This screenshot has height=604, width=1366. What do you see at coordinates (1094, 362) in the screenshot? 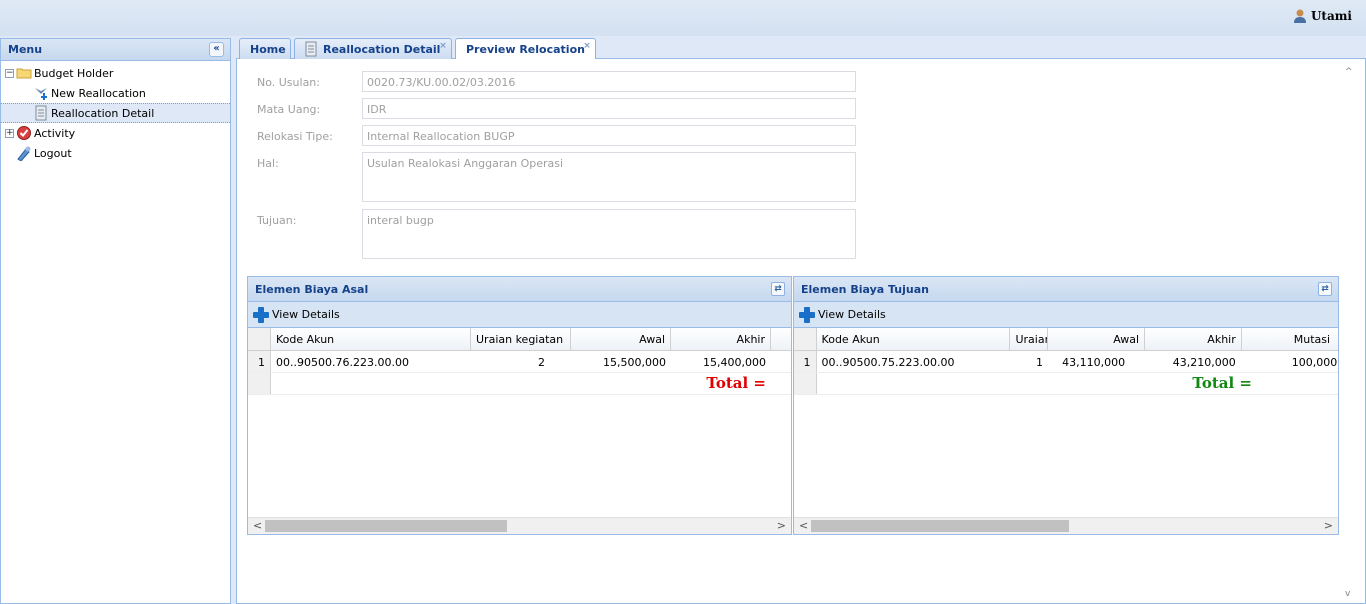
I see `cell-awal: 43,110,000` at bounding box center [1094, 362].